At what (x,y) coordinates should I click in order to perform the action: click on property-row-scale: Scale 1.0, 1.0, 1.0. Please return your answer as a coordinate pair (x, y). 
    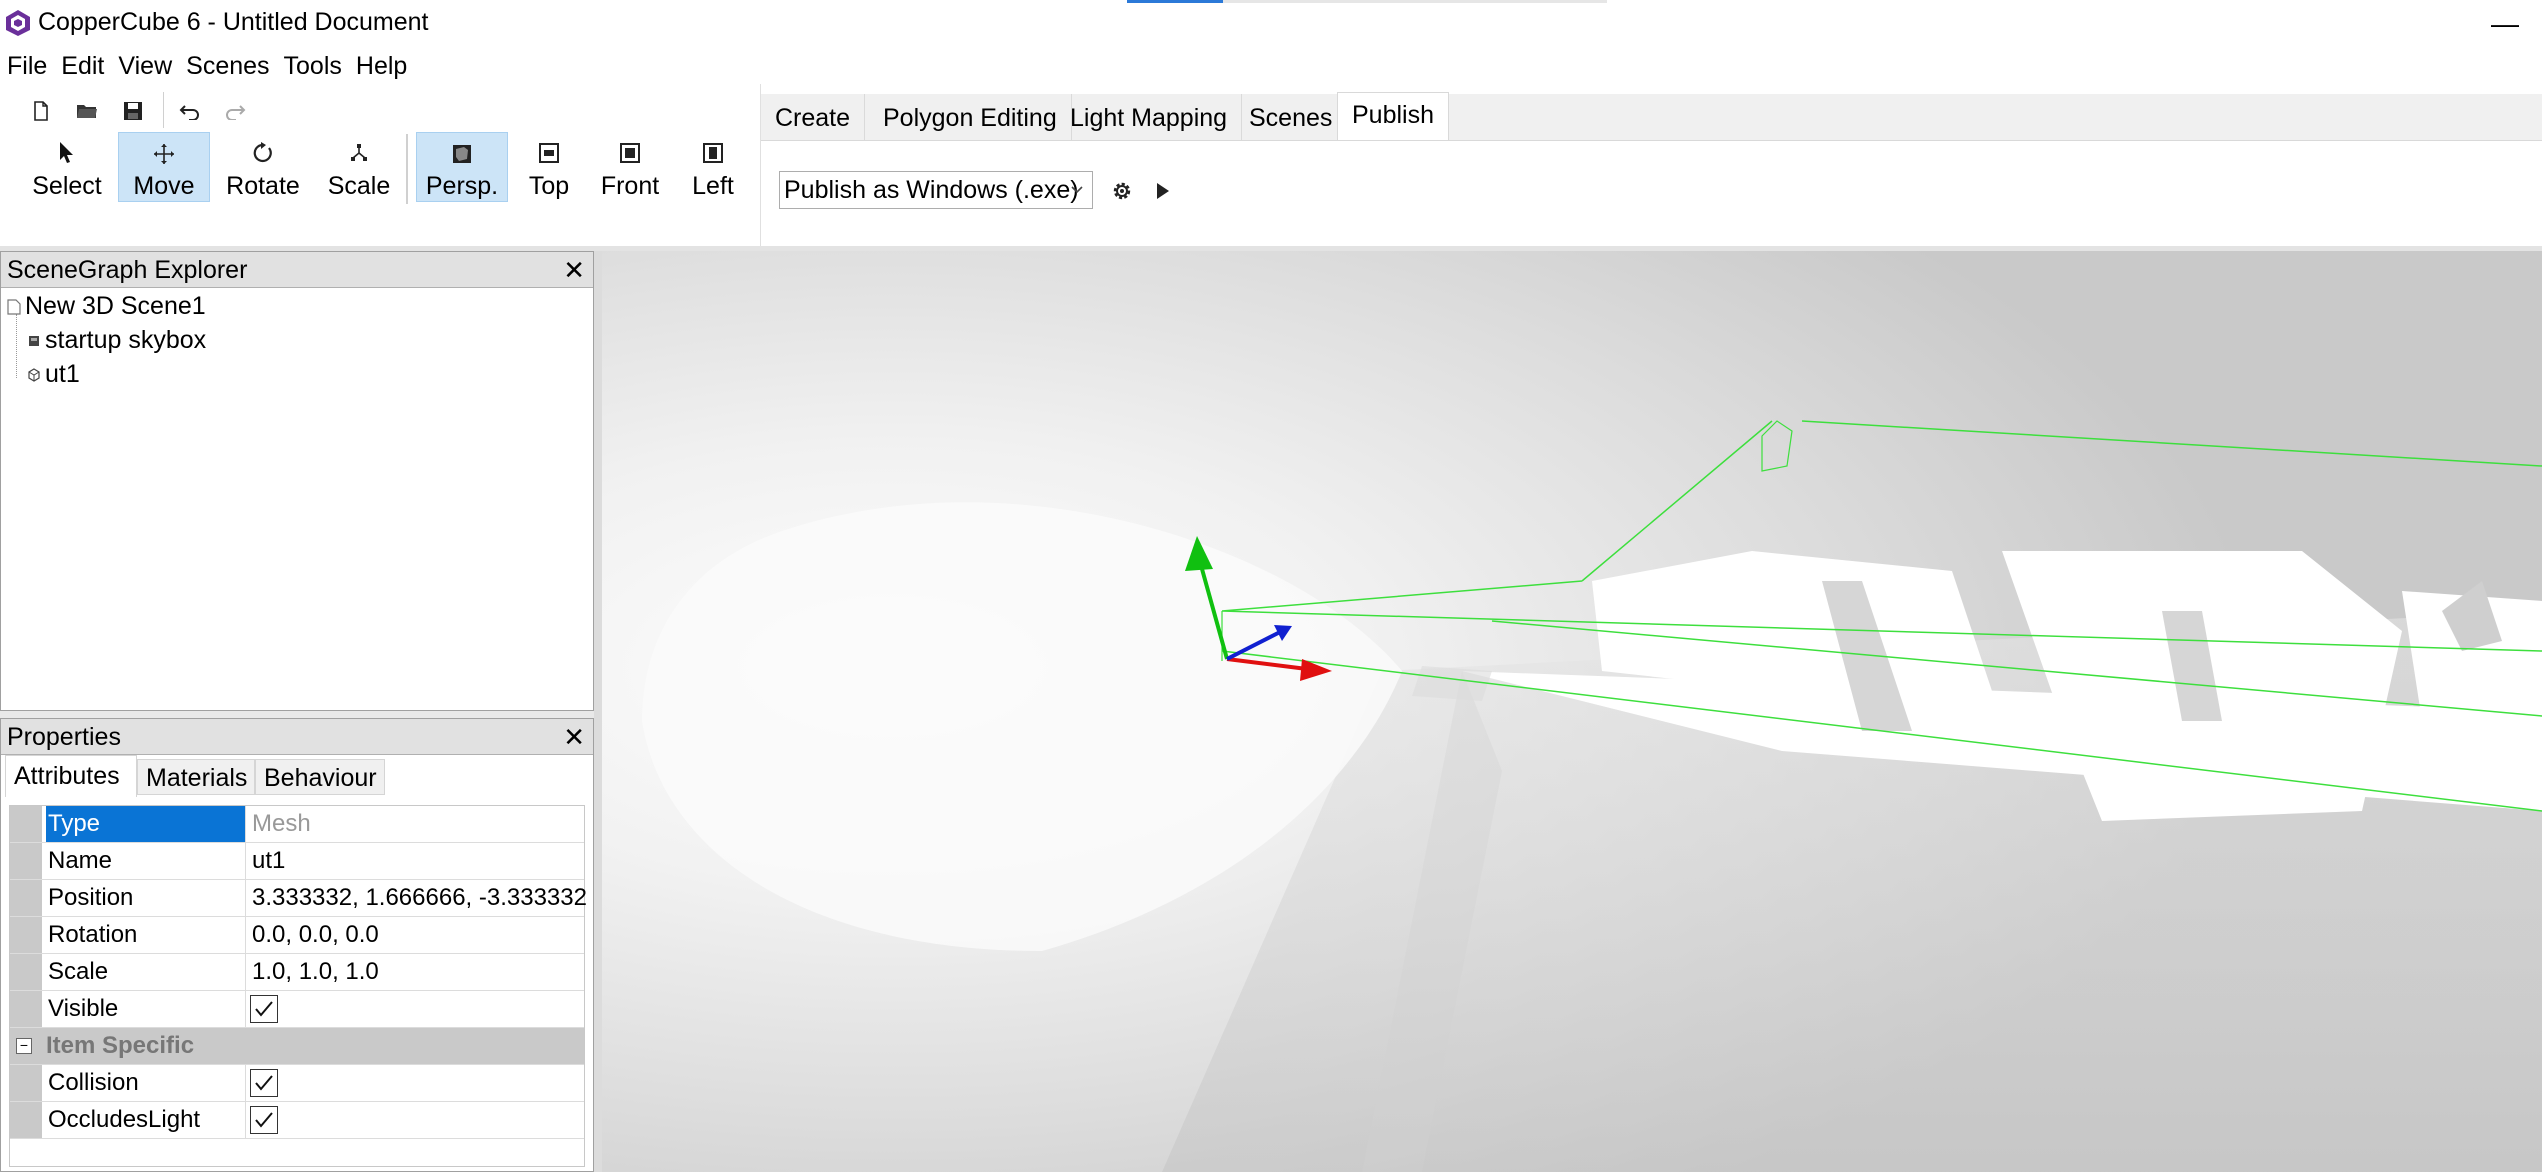
    Looking at the image, I should click on (297, 972).